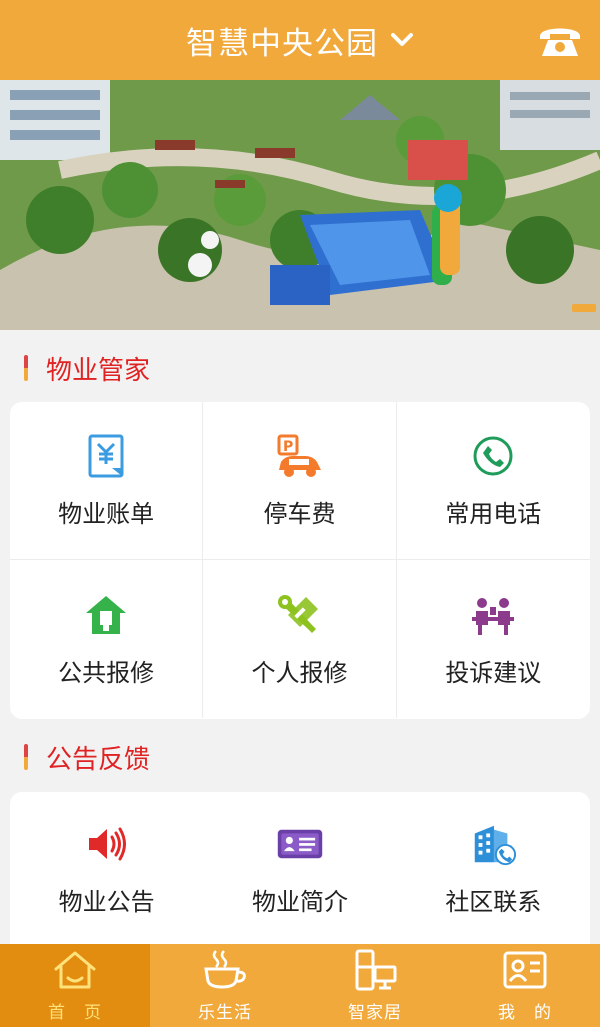  Describe the element at coordinates (106, 514) in the screenshot. I see `service-label: 物业账单` at that location.